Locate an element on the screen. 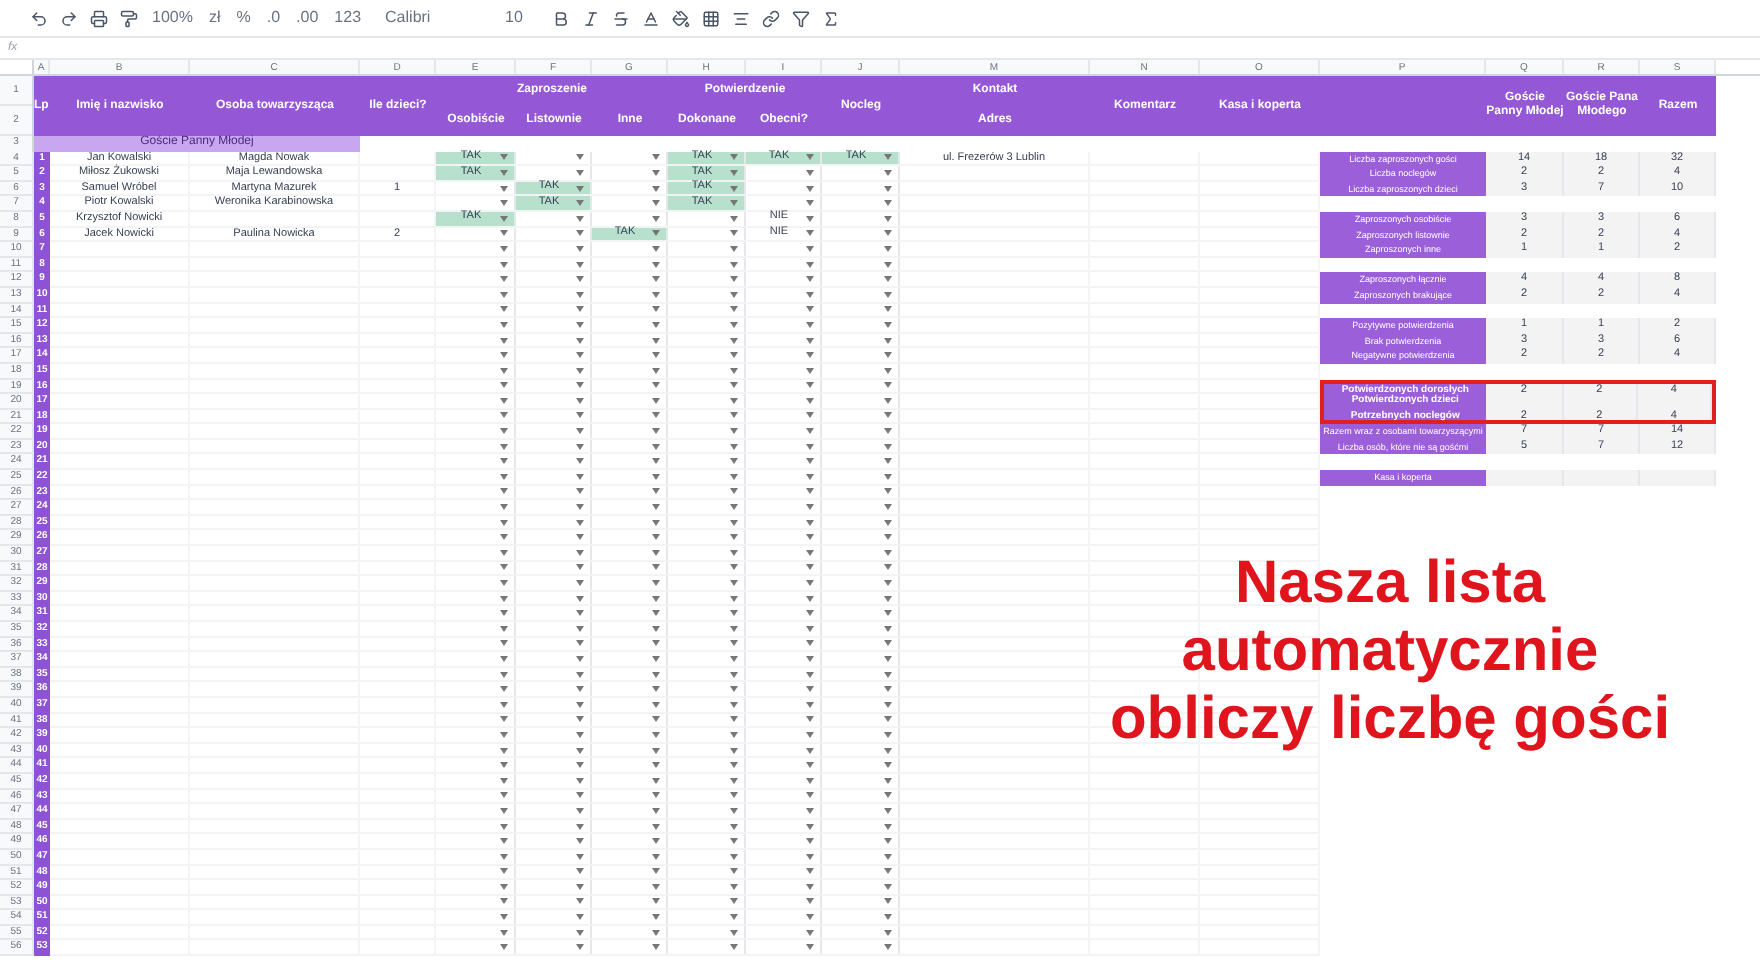 This screenshot has height=960, width=1760. print-icon is located at coordinates (99, 18).